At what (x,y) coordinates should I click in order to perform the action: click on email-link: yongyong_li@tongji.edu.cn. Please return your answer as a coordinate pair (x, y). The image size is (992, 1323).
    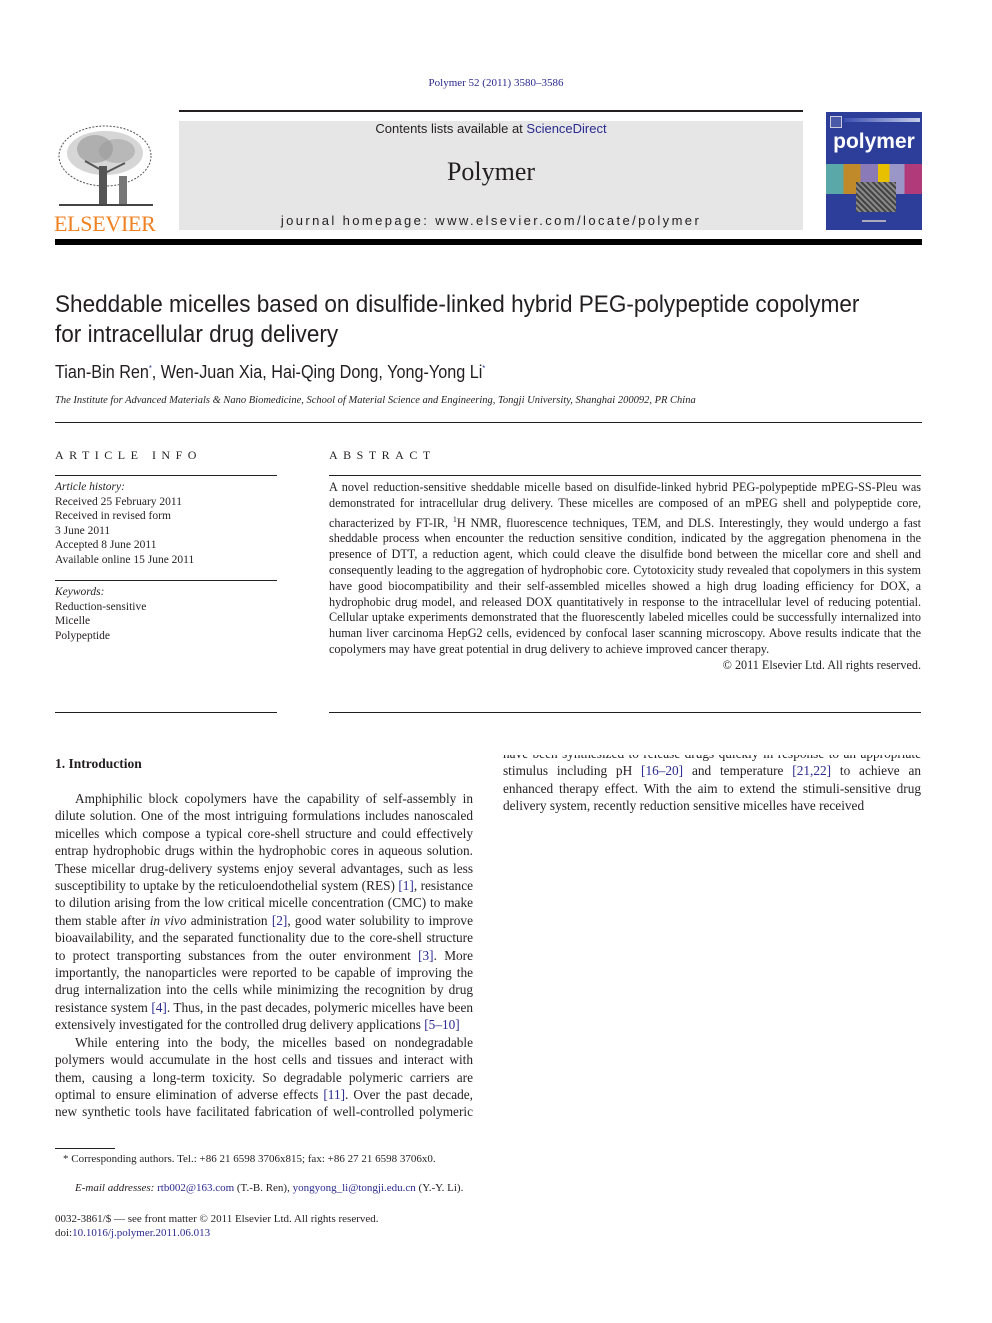
    Looking at the image, I should click on (354, 1188).